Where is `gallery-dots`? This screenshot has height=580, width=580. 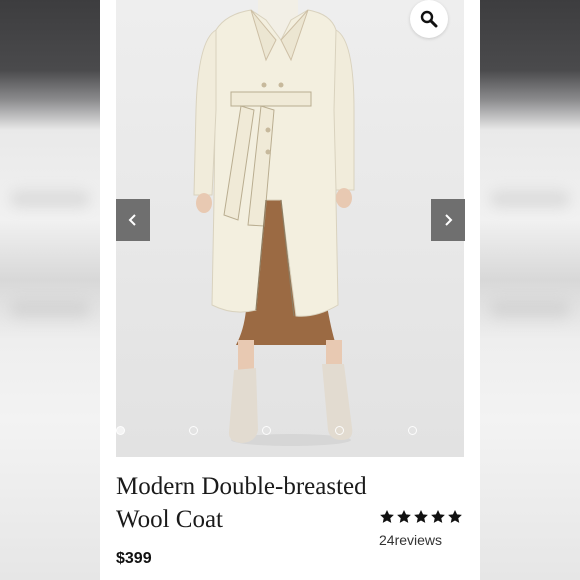
gallery-dots is located at coordinates (290, 431).